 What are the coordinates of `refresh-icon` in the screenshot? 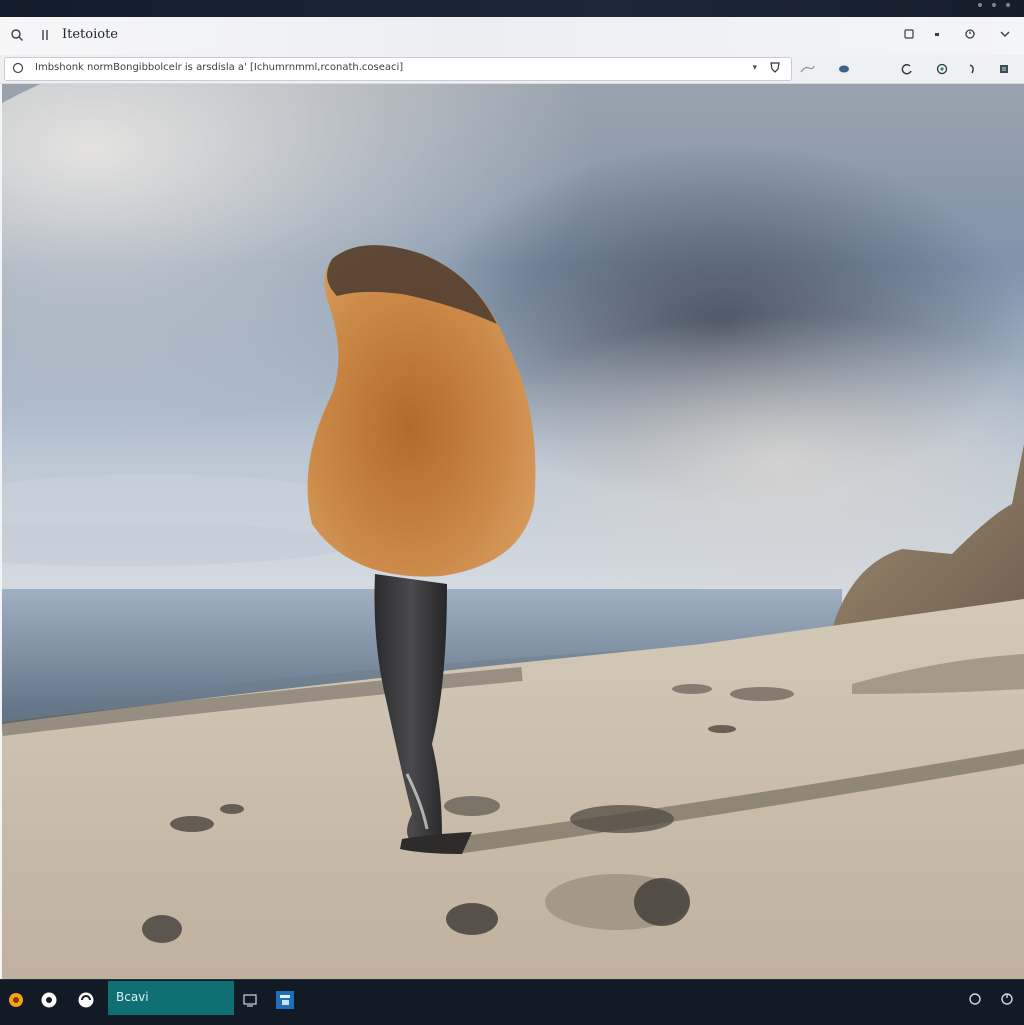 It's located at (907, 69).